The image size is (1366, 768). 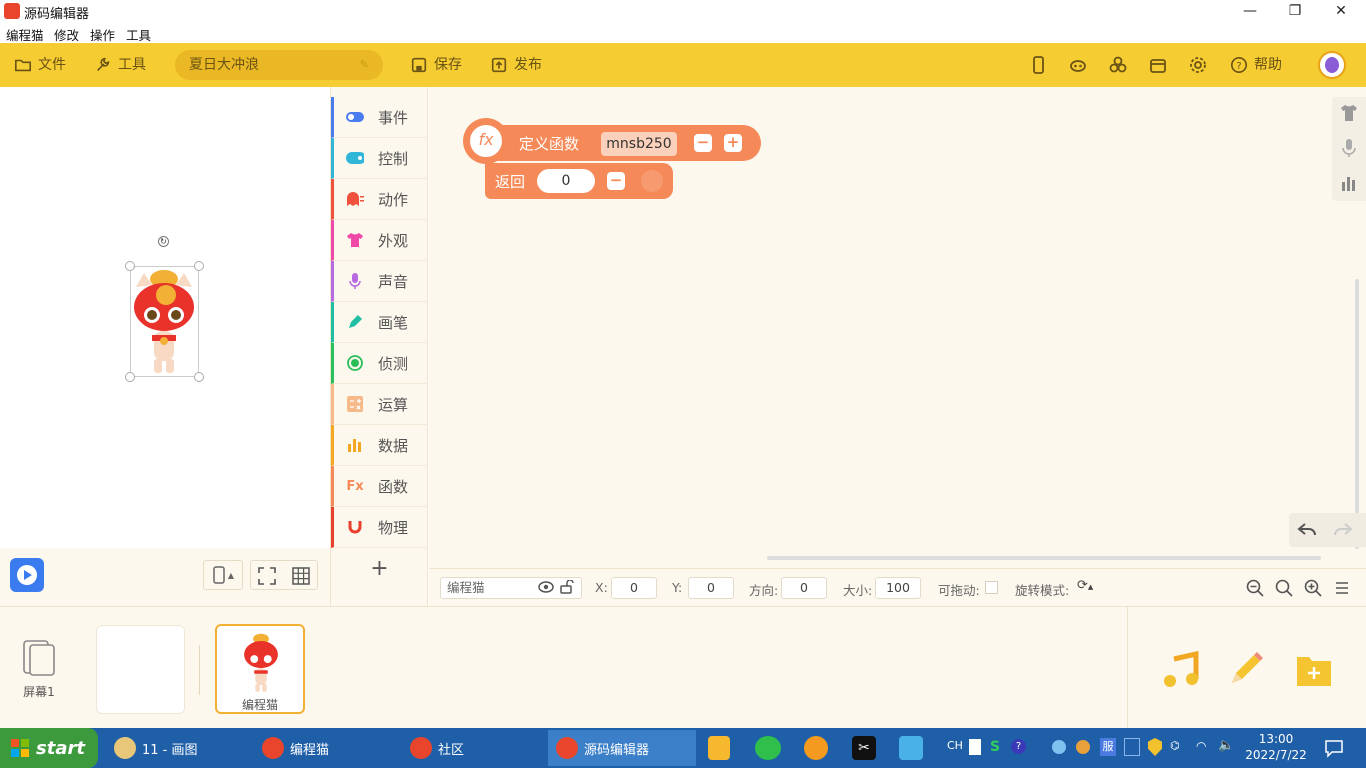 What do you see at coordinates (1044, 558) in the screenshot?
I see `horizontal-scrollbar` at bounding box center [1044, 558].